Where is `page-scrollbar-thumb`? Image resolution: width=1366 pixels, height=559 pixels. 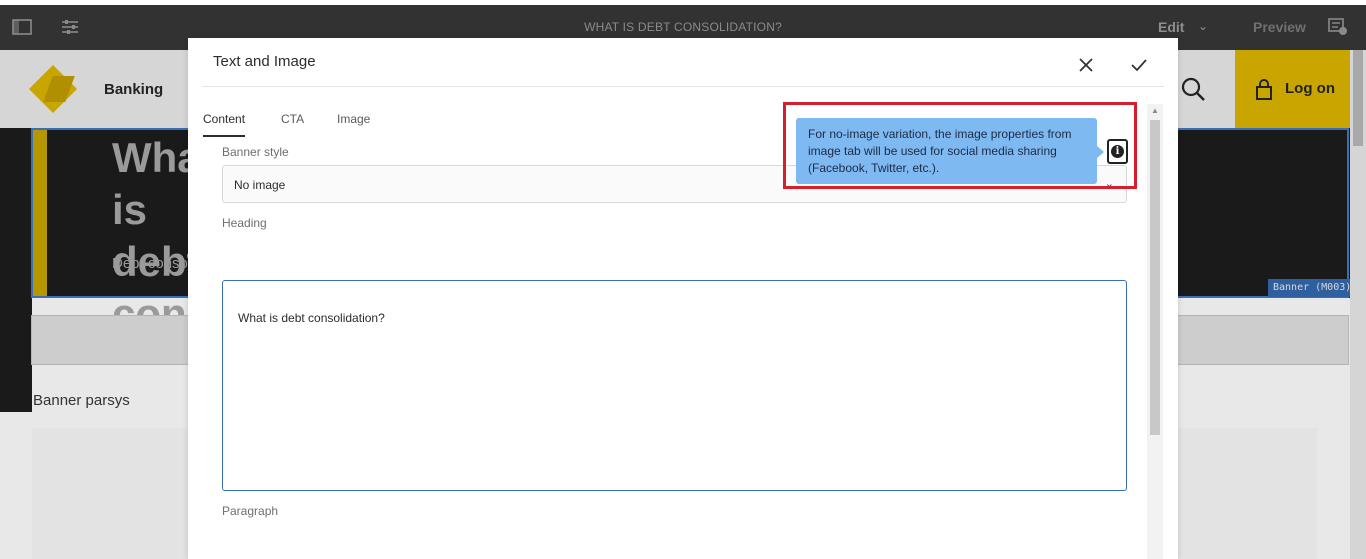 page-scrollbar-thumb is located at coordinates (1358, 98).